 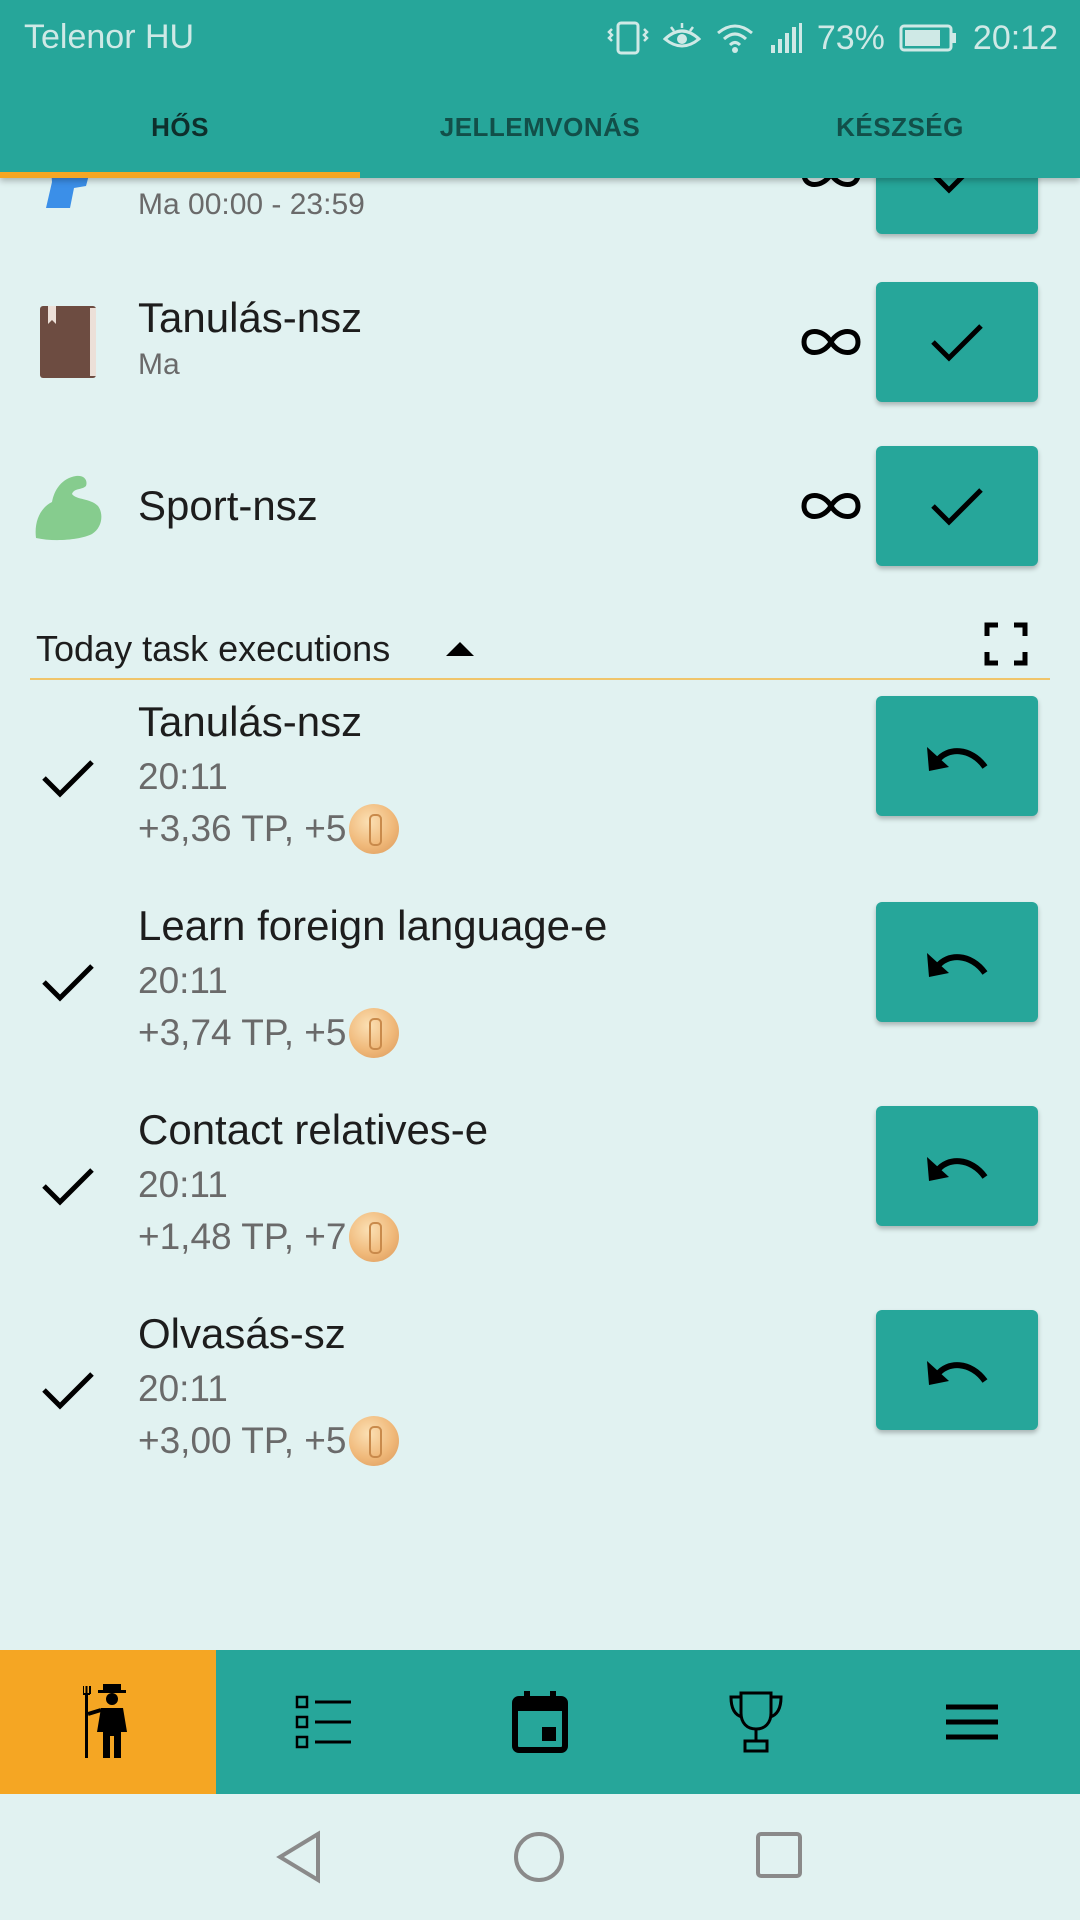 I want to click on habit-title: Sport-nsz, so click(x=228, y=505).